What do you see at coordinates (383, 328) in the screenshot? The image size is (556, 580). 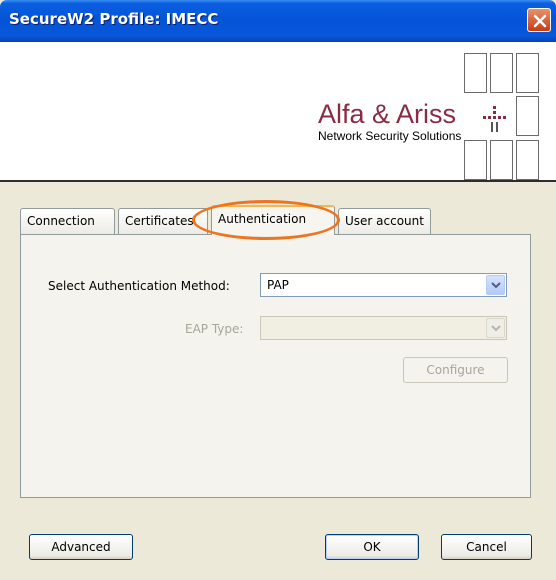 I see `eap-type-select` at bounding box center [383, 328].